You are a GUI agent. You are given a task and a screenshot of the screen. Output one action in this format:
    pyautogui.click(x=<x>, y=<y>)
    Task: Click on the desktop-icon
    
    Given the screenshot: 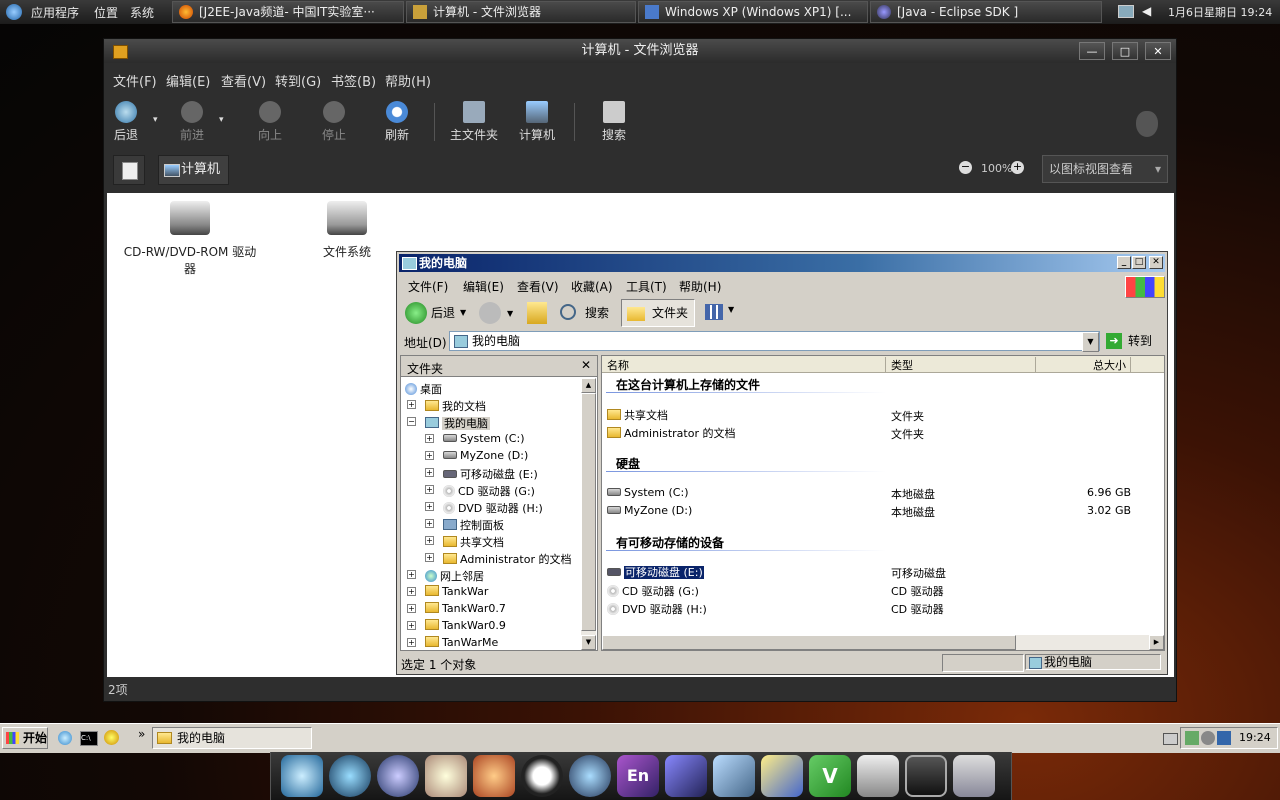 What is the action you would take?
    pyautogui.click(x=302, y=776)
    